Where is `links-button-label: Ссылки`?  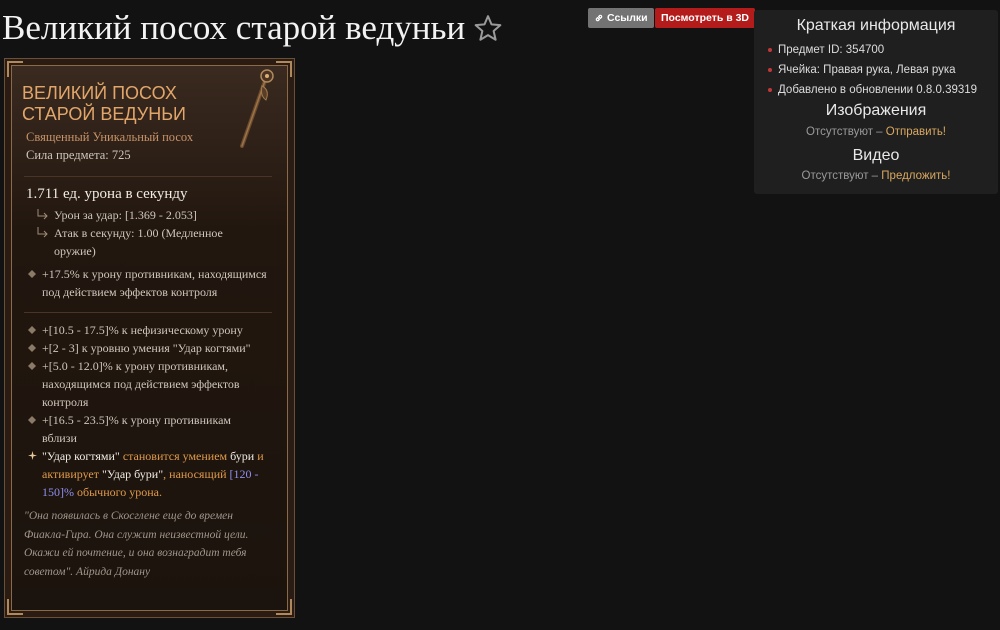
links-button-label: Ссылки is located at coordinates (627, 18).